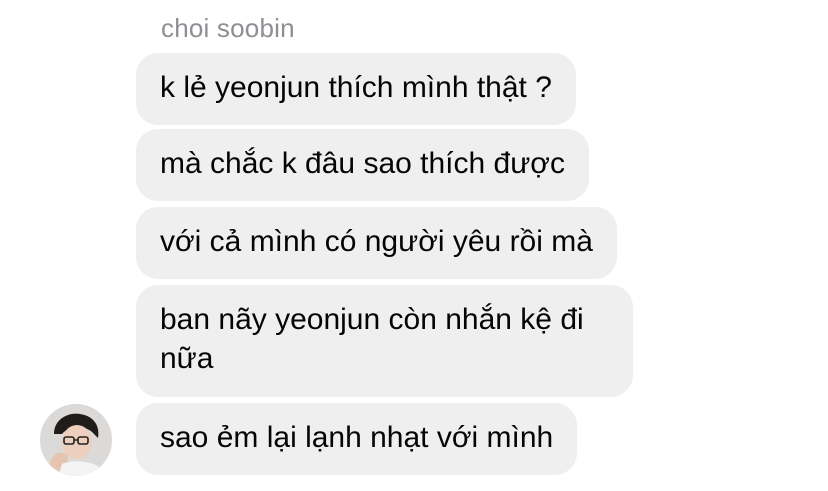 The image size is (828, 491). Describe the element at coordinates (384, 341) in the screenshot. I see `message-bubble: ban nãy yeonjun còn nhắn kệ đi nữa` at that location.